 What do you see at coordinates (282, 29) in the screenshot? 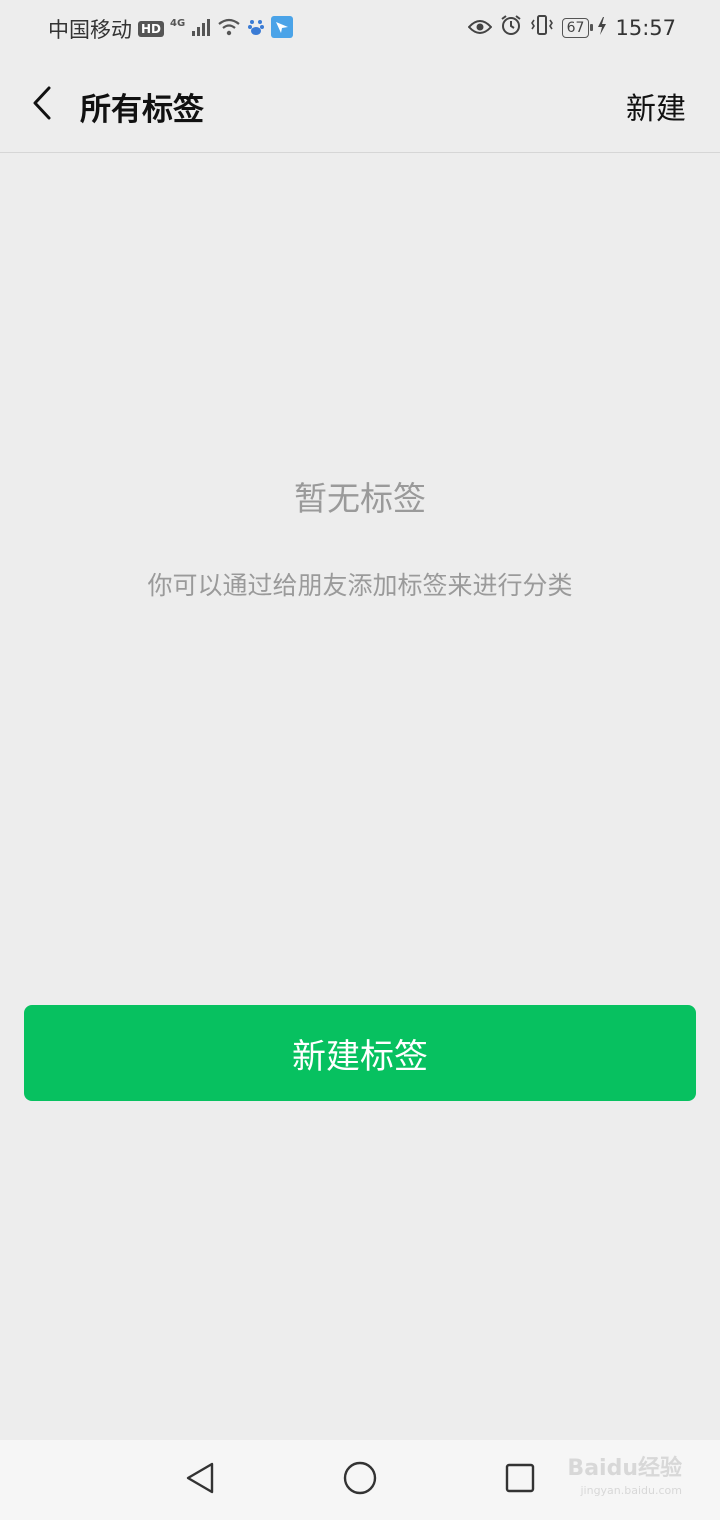
I see `app-notification-icon` at bounding box center [282, 29].